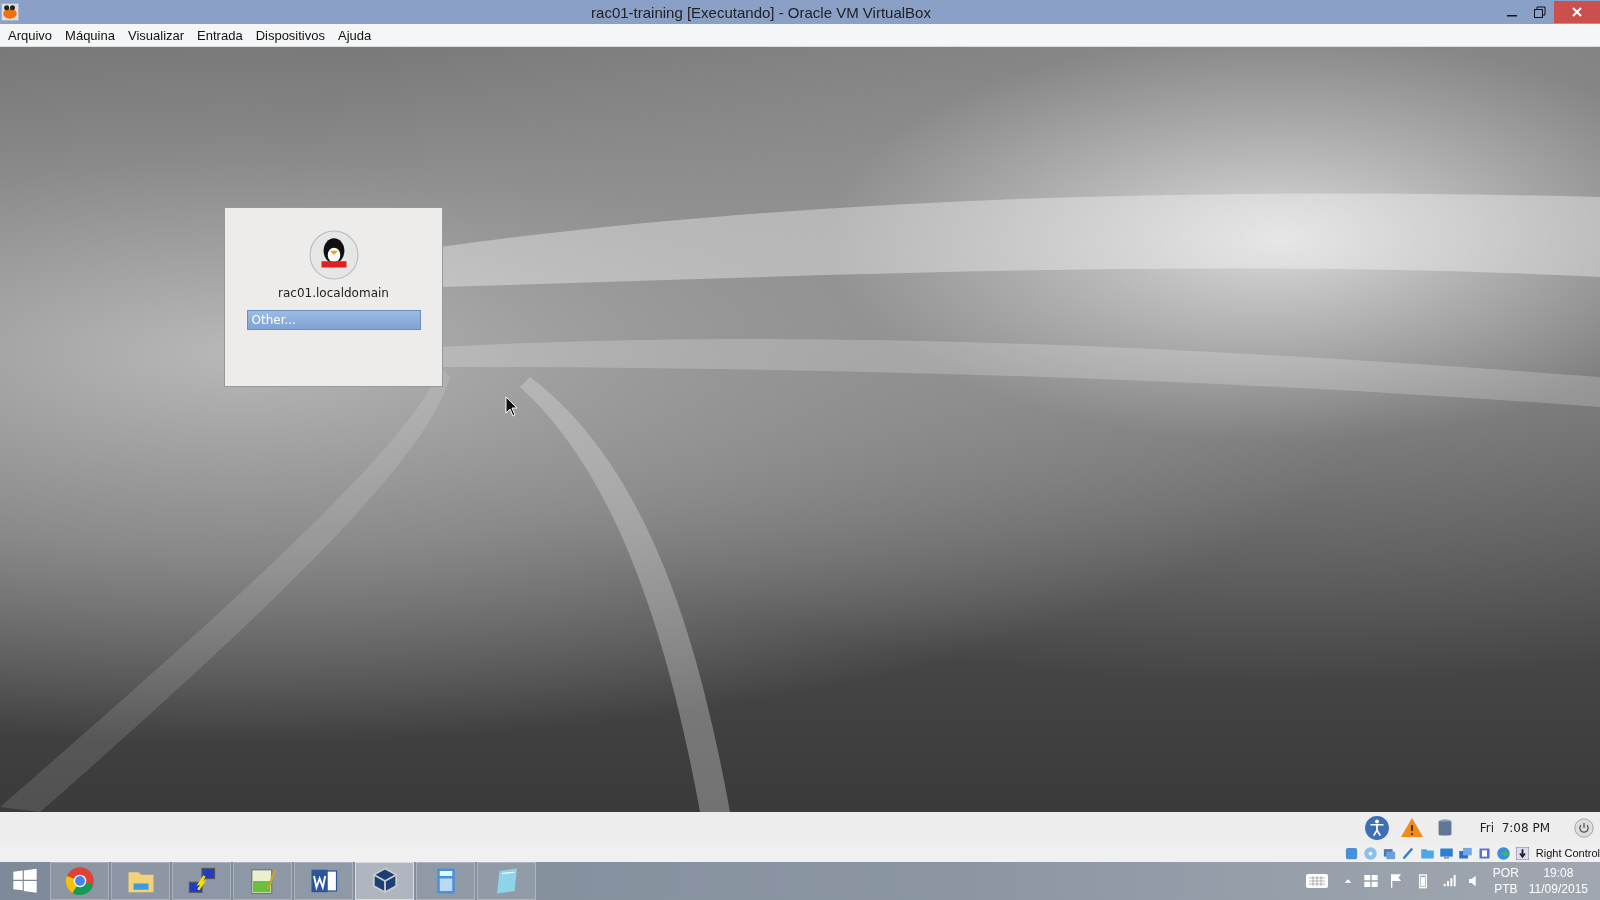 The image size is (1600, 900). What do you see at coordinates (90, 35) in the screenshot?
I see `menu-item: Máquina` at bounding box center [90, 35].